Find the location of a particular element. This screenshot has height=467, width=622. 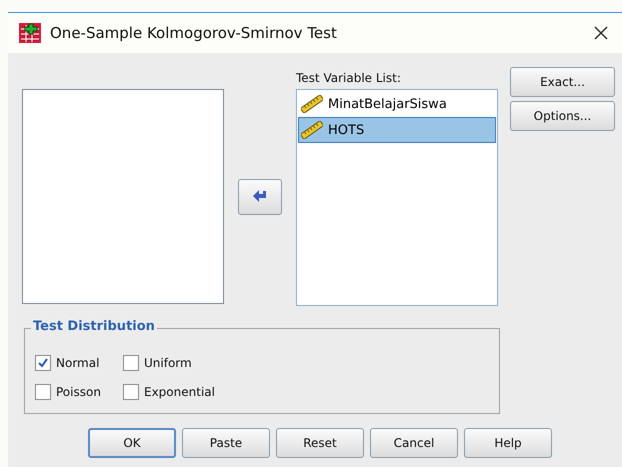

arrow-left-icon is located at coordinates (260, 197).